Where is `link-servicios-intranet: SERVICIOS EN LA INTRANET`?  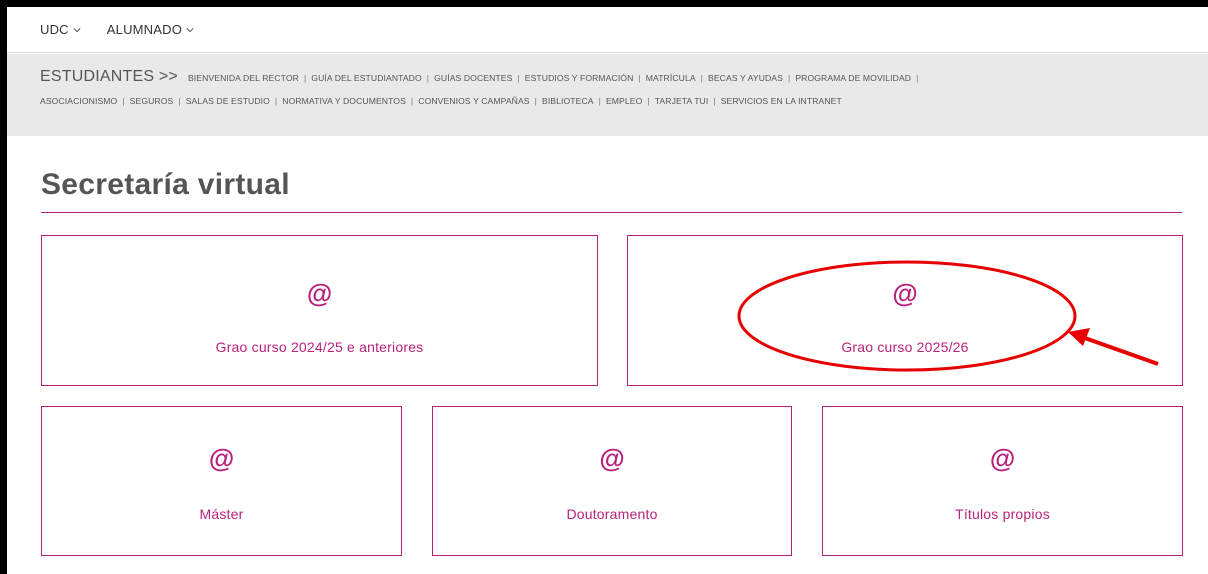
link-servicios-intranet: SERVICIOS EN LA INTRANET is located at coordinates (781, 101).